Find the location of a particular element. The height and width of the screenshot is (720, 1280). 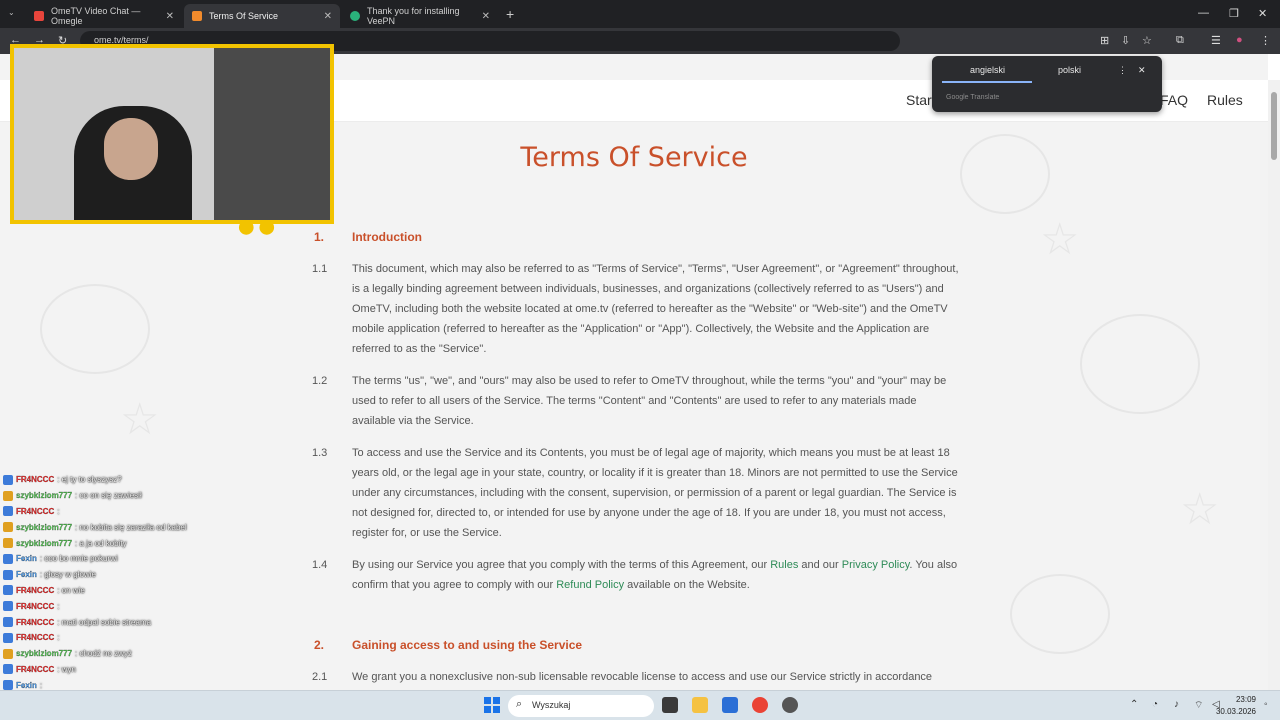

rules-link: Rules is located at coordinates (784, 565).